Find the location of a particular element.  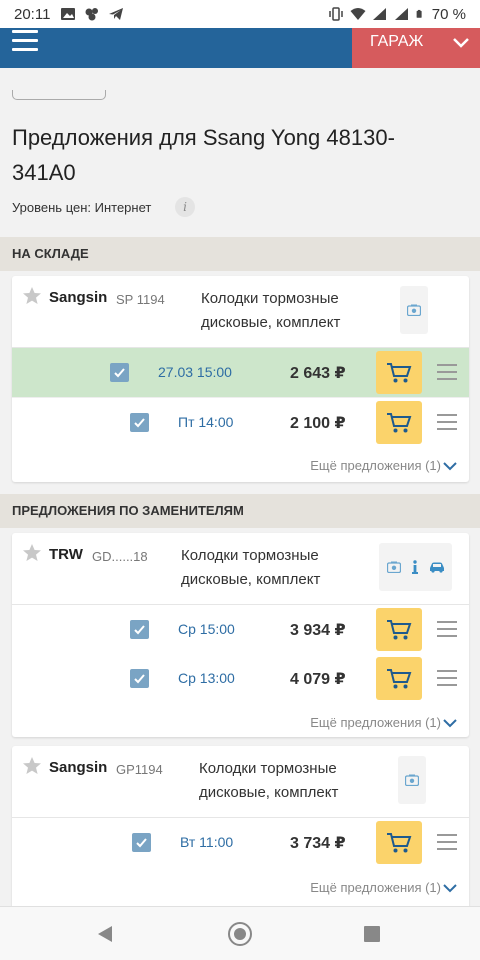

offer-price: 4 079 ₽ is located at coordinates (318, 679).